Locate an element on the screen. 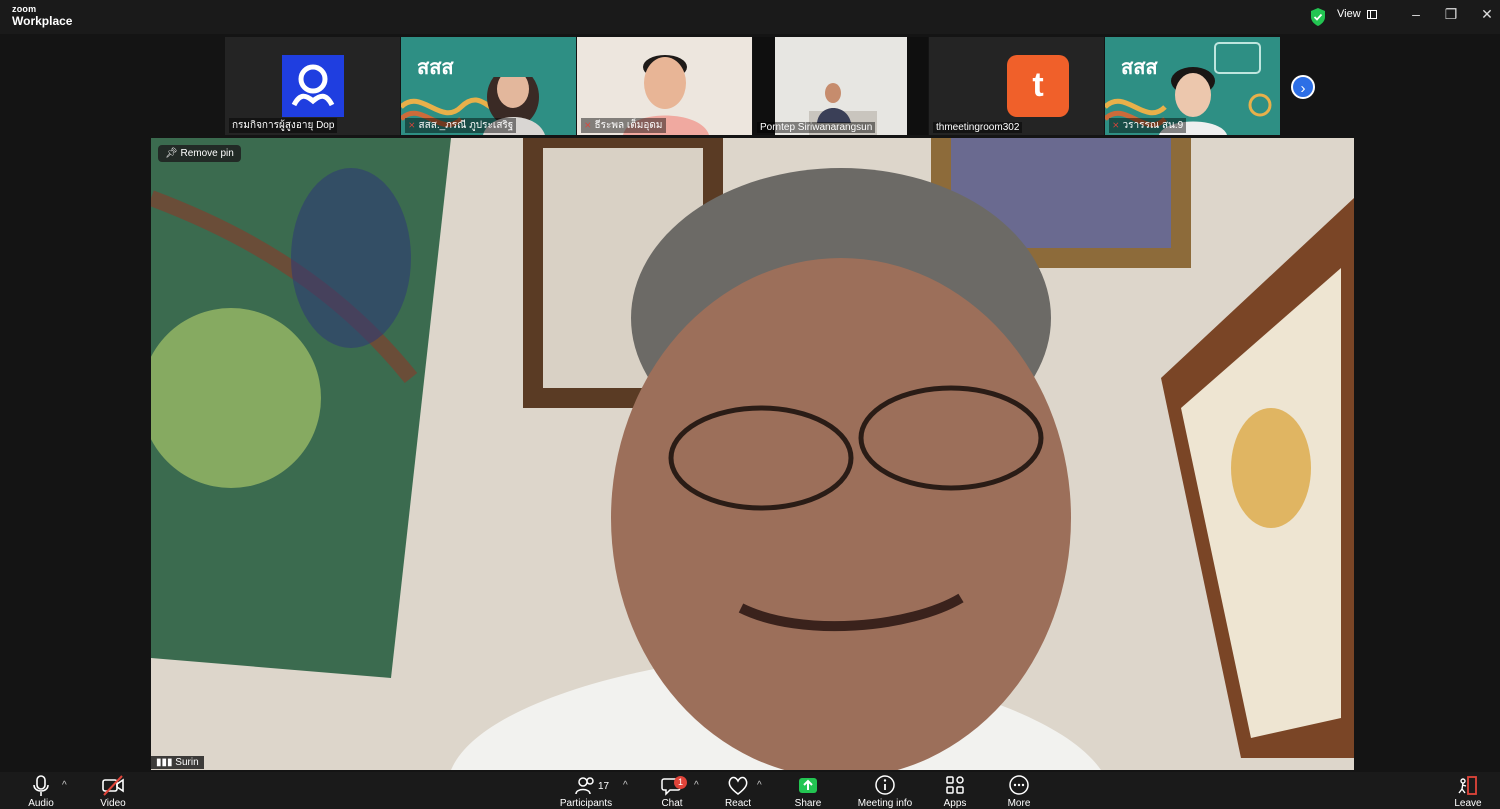 Image resolution: width=1500 pixels, height=809 pixels. participants-label: Participants is located at coordinates (586, 803).